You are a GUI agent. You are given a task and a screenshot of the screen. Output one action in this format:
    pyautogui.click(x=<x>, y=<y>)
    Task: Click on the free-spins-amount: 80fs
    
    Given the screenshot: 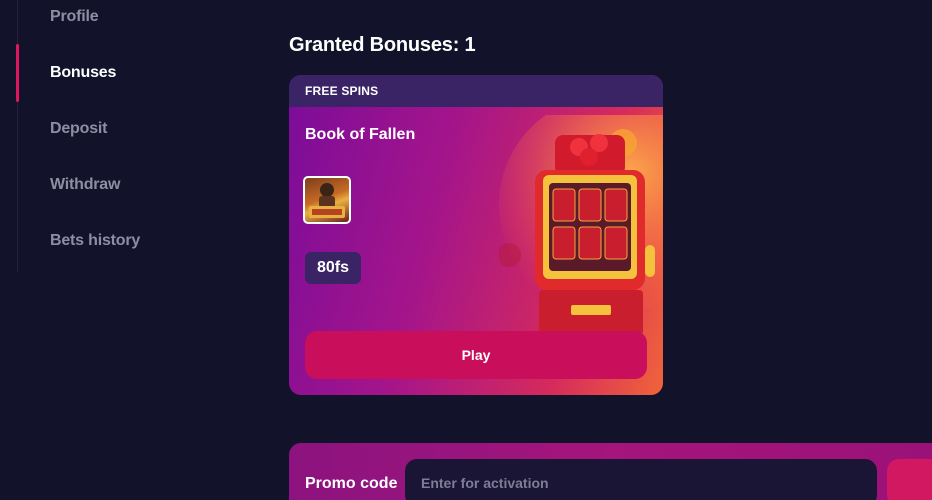 What is the action you would take?
    pyautogui.click(x=333, y=268)
    